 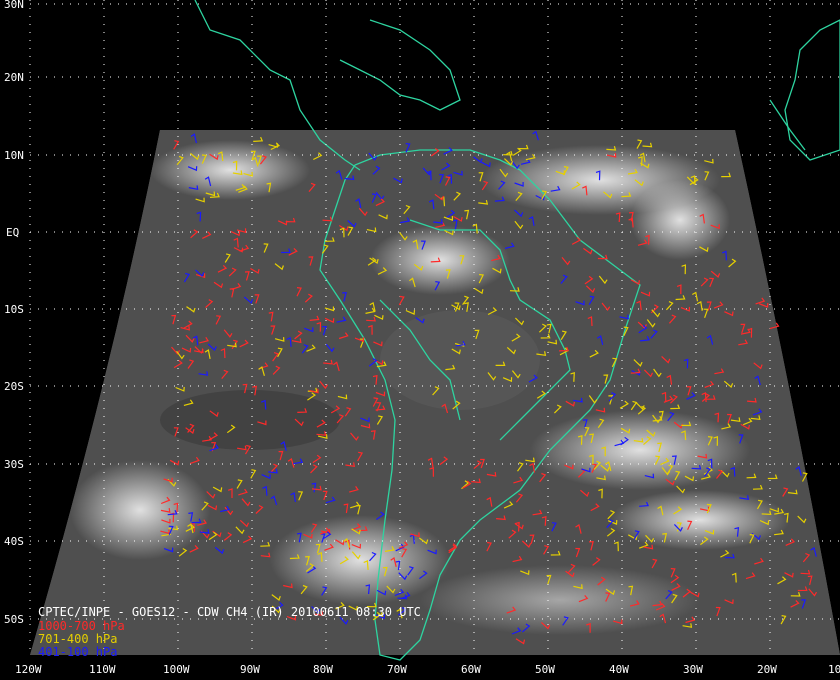 What do you see at coordinates (28, 669) in the screenshot?
I see `lon-label: 120W` at bounding box center [28, 669].